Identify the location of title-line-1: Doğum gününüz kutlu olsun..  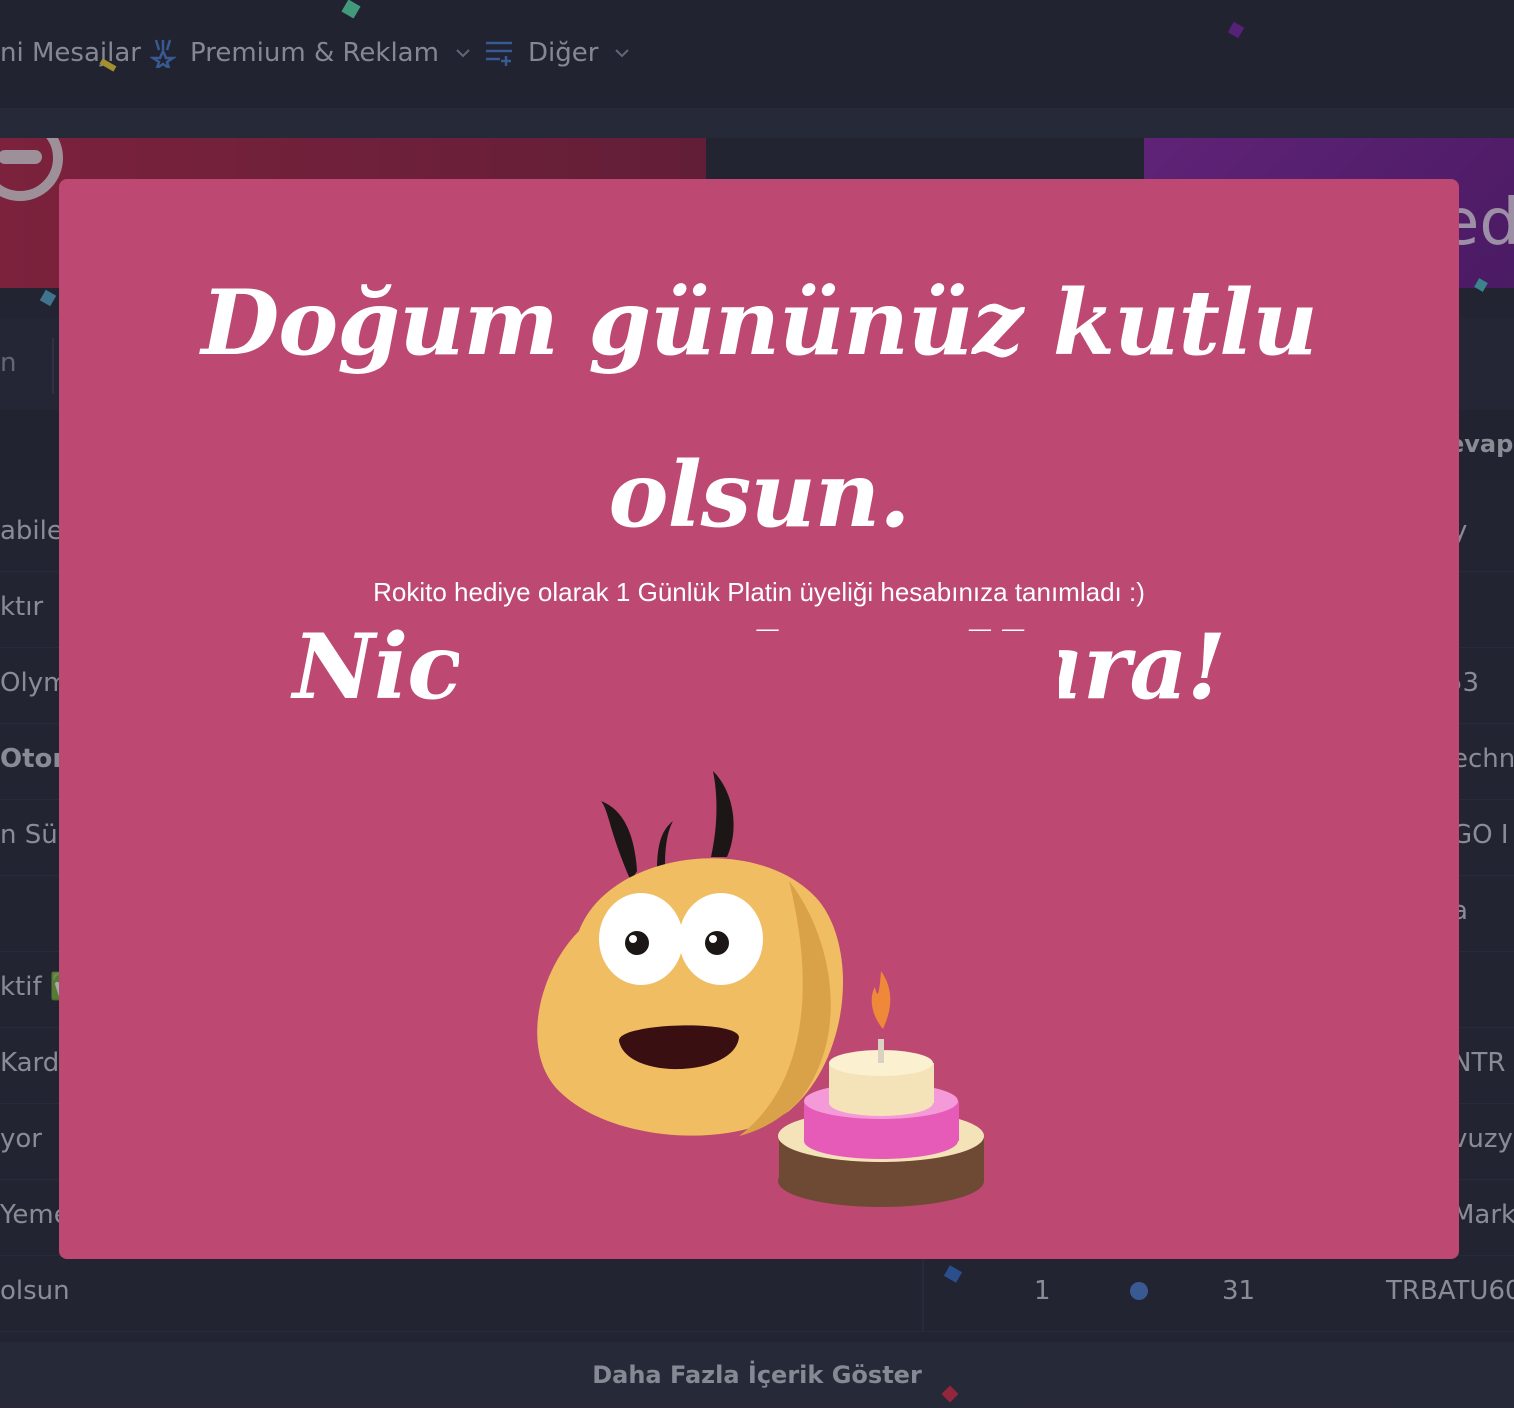
(759, 409).